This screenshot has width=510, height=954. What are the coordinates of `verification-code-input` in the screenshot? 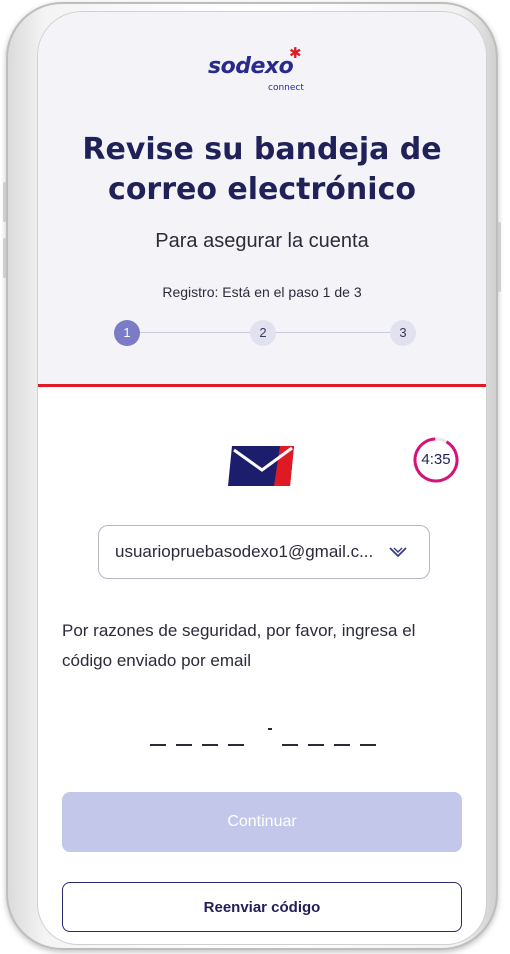 It's located at (270, 739).